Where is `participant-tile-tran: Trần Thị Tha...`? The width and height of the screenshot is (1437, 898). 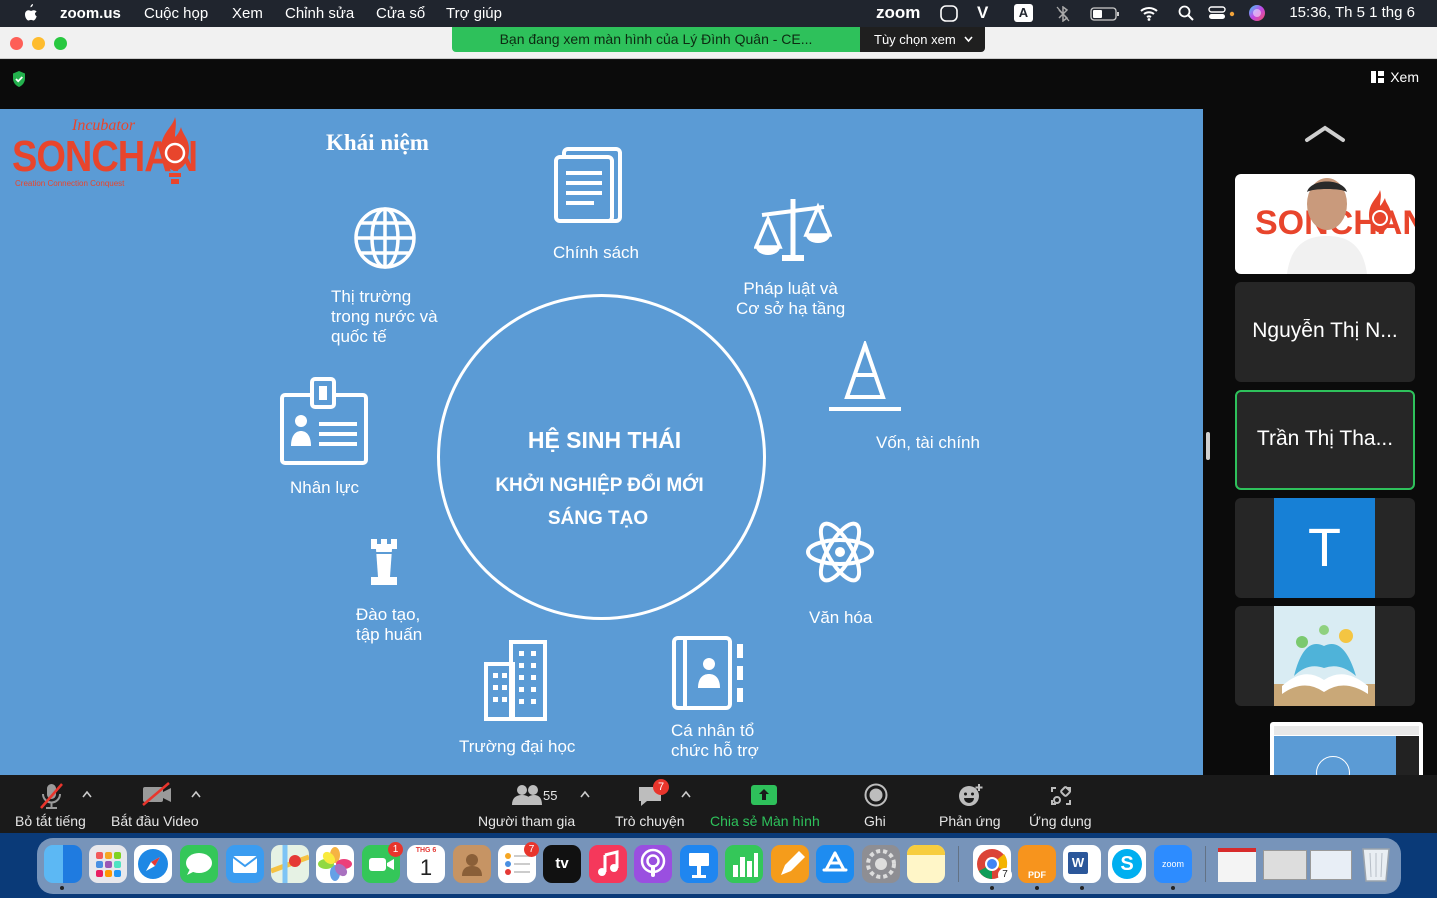
participant-tile-tran: Trần Thị Tha... is located at coordinates (1325, 440).